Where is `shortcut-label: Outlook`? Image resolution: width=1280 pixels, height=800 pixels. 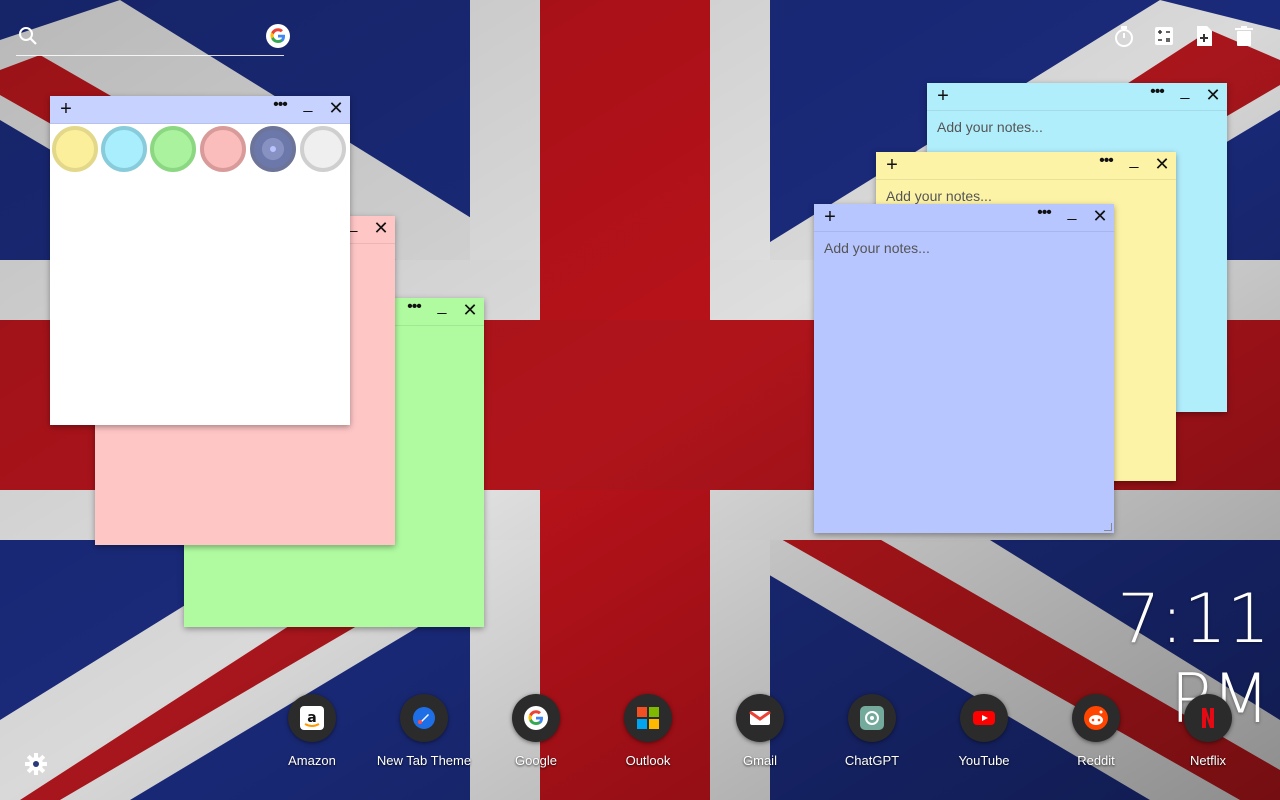
shortcut-label: Outlook is located at coordinates (648, 760).